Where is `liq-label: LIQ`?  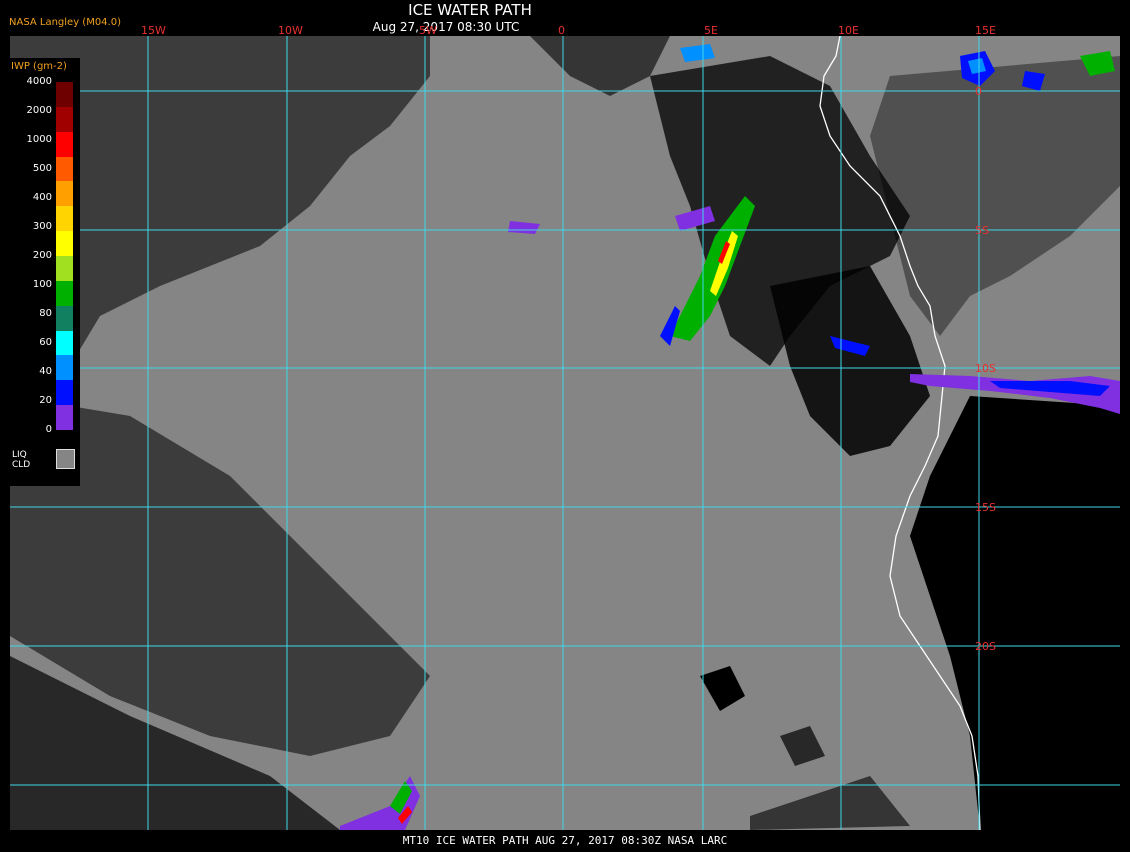
liq-label: LIQ is located at coordinates (19, 455).